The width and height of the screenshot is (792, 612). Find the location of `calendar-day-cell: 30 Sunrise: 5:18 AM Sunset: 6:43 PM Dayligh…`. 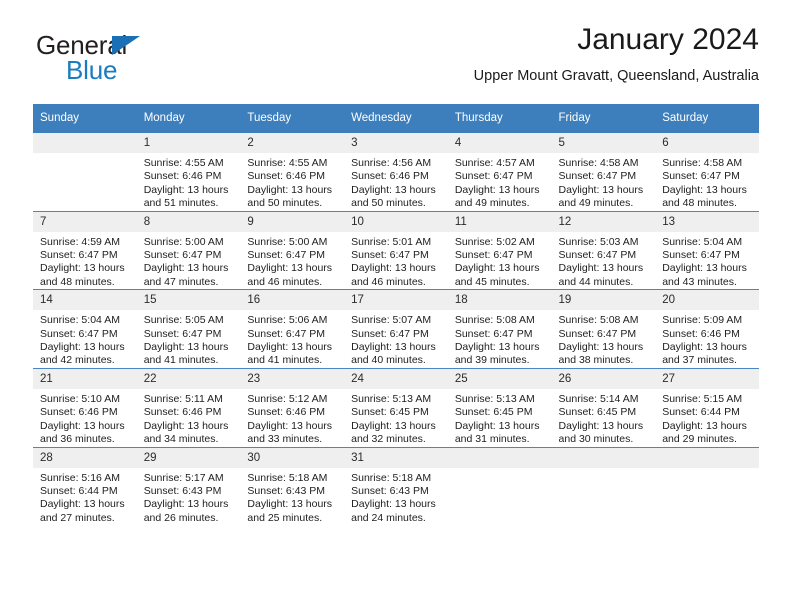

calendar-day-cell: 30 Sunrise: 5:18 AM Sunset: 6:43 PM Dayligh… is located at coordinates (292, 486).